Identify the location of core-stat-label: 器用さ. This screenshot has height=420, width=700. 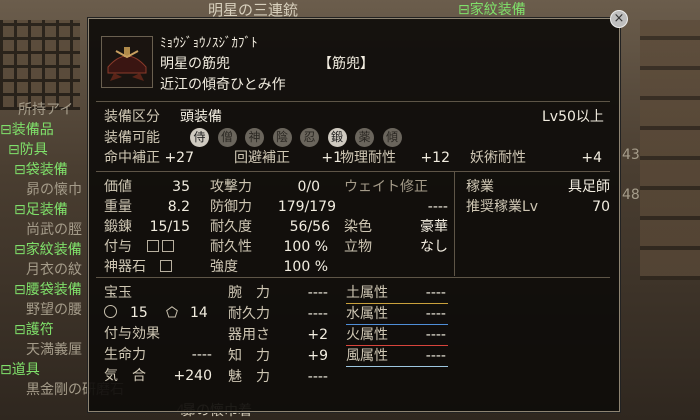
(249, 335).